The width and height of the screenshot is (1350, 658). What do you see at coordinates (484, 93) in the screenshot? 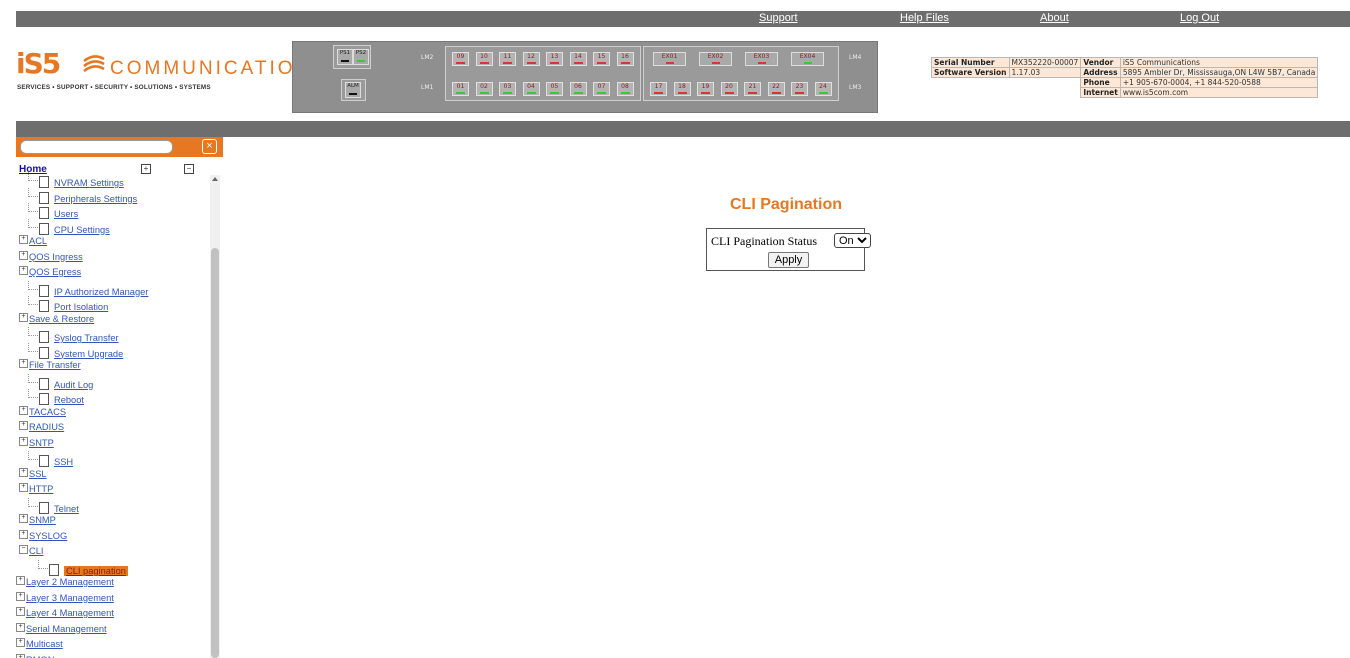
I see `port-led` at bounding box center [484, 93].